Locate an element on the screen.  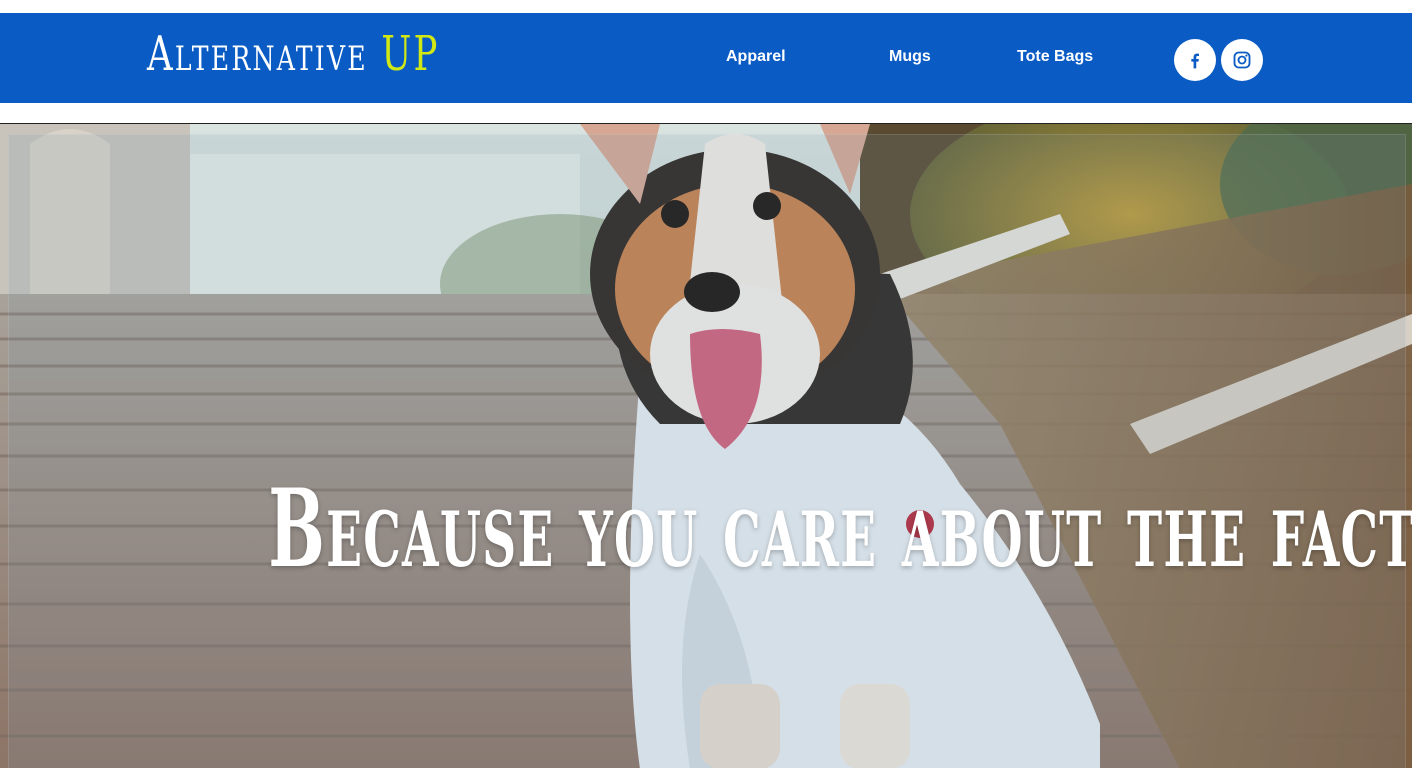
logo-main-text: Alternative is located at coordinates (257, 54).